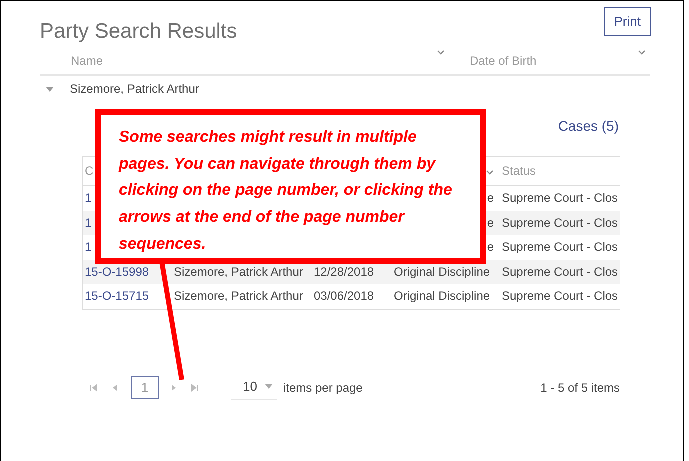 The width and height of the screenshot is (689, 461). I want to click on items-per-page-label: items per page, so click(323, 387).